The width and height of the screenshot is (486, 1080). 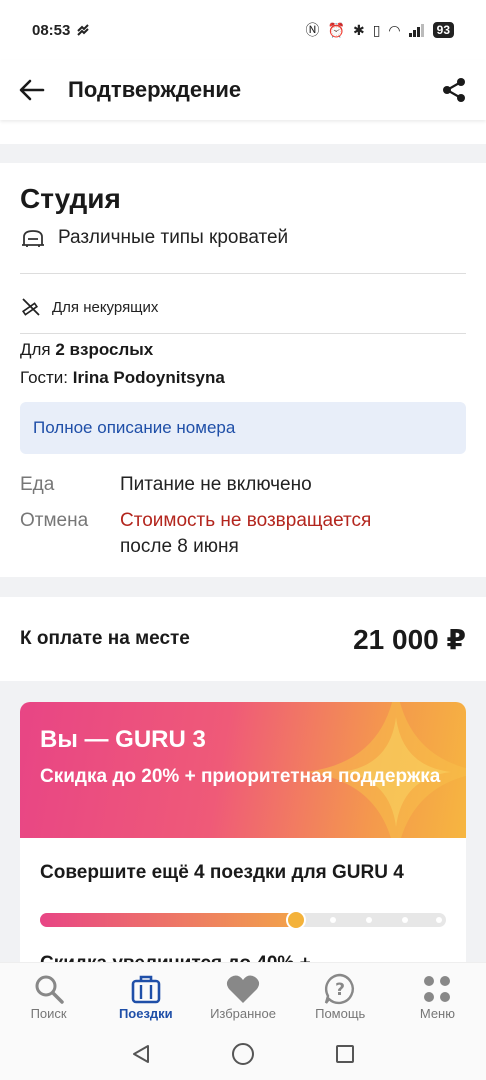 I want to click on system-nav-bar, so click(x=243, y=1054).